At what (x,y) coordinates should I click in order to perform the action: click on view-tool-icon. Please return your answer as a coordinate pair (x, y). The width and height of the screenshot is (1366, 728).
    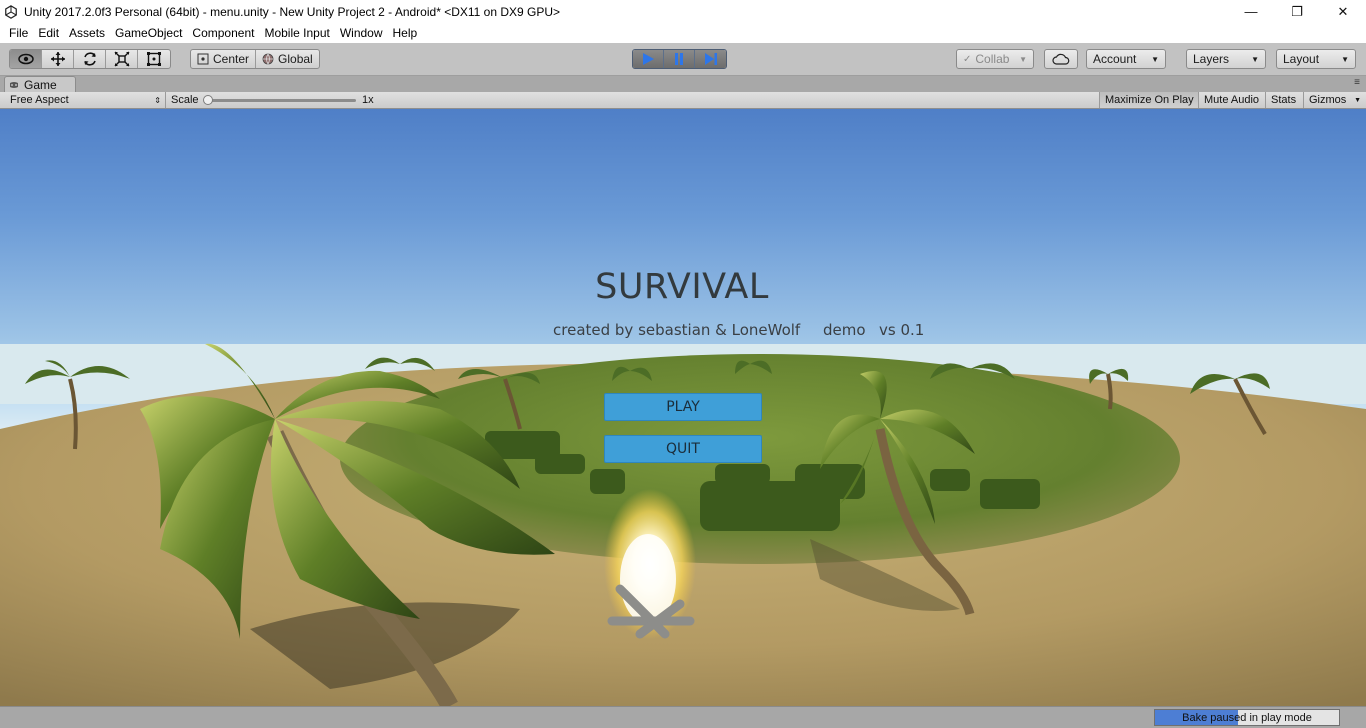
    Looking at the image, I should click on (25, 59).